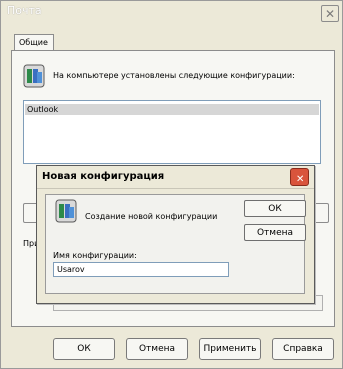  Describe the element at coordinates (275, 208) in the screenshot. I see `dialog-ok-button: ОК` at that location.